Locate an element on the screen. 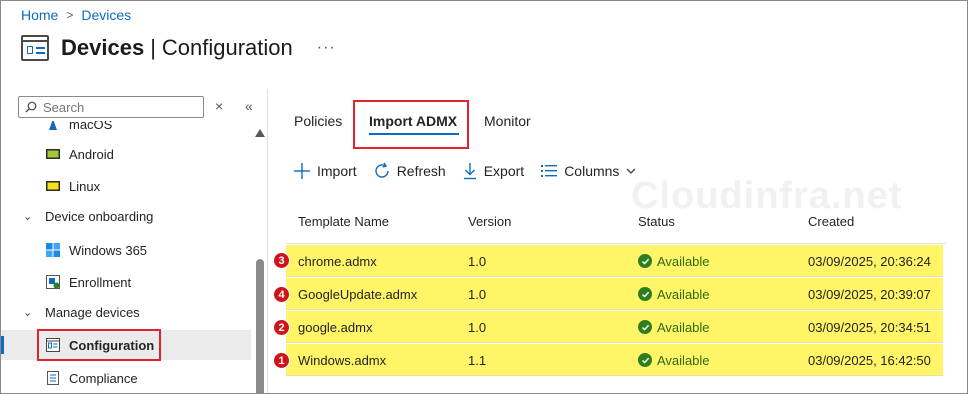  sidebar-group-manage-devices: ⌄ Manage devices is located at coordinates (126, 312).